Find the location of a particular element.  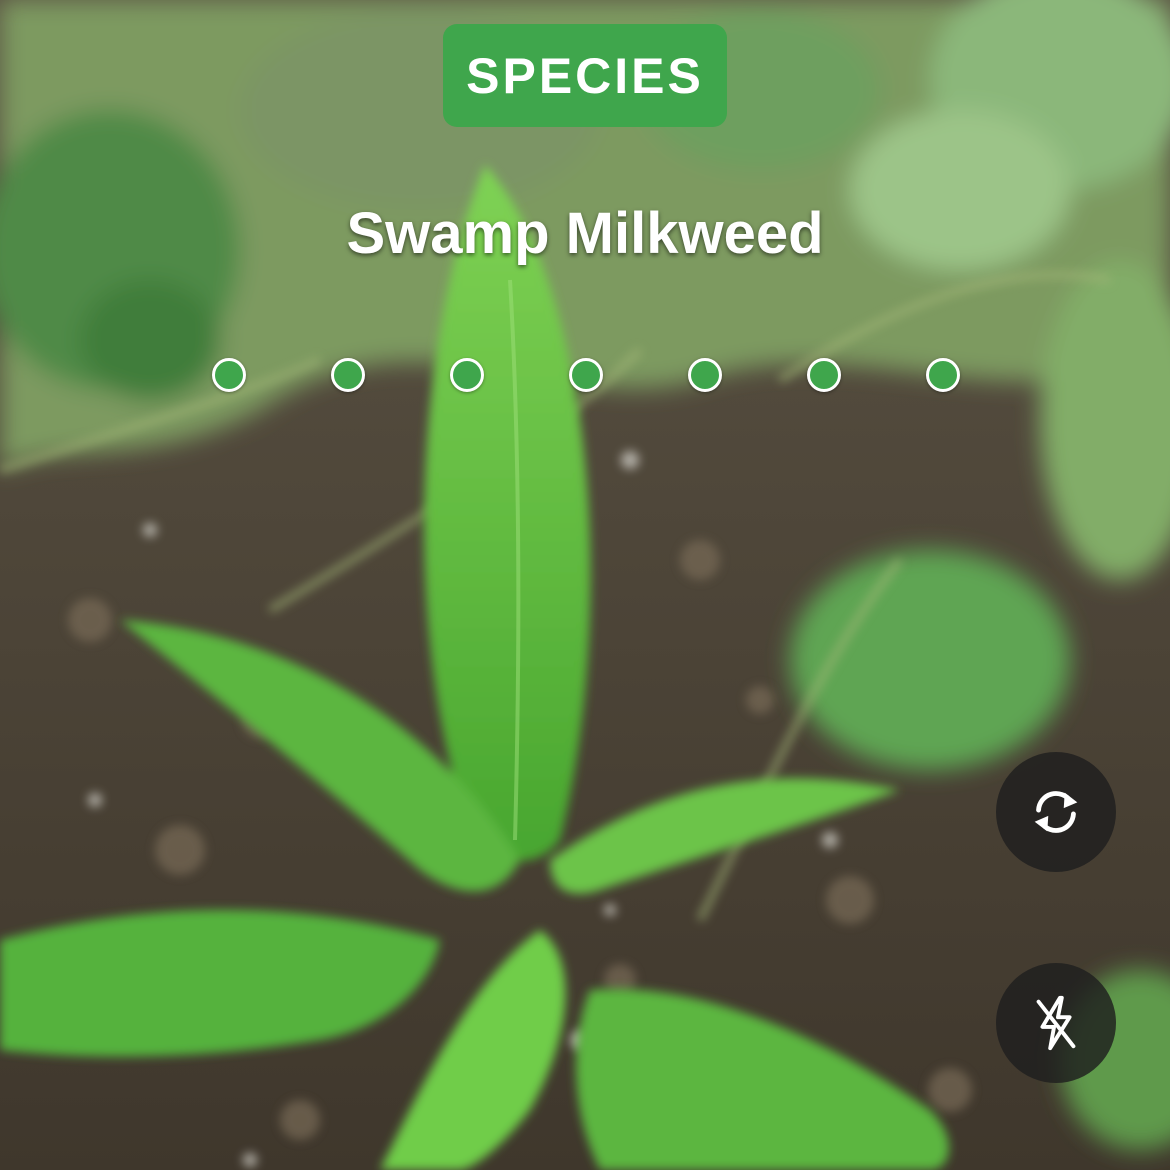

rotate-camera-icon is located at coordinates (1056, 812).